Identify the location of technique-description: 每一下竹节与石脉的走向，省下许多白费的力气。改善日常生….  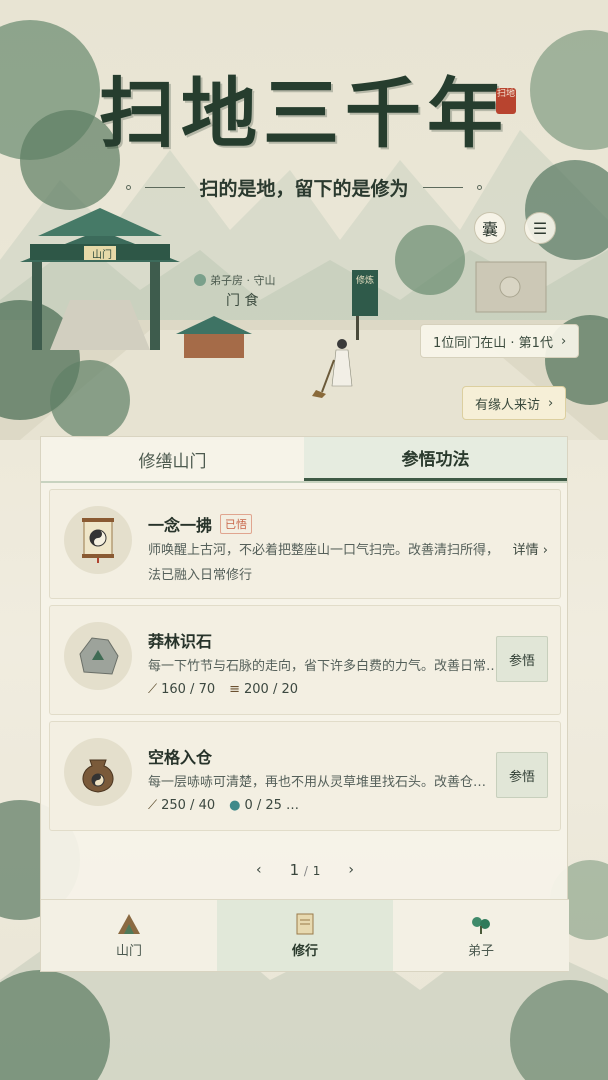
(325, 666).